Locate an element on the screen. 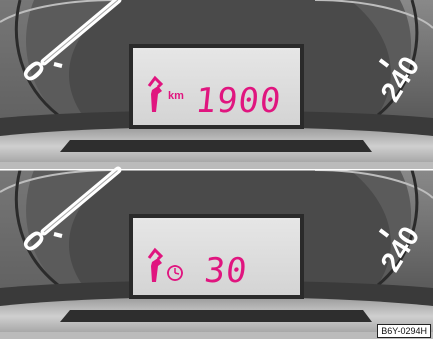 The height and width of the screenshot is (339, 433). service-distance-readout: 1900 is located at coordinates (238, 101).